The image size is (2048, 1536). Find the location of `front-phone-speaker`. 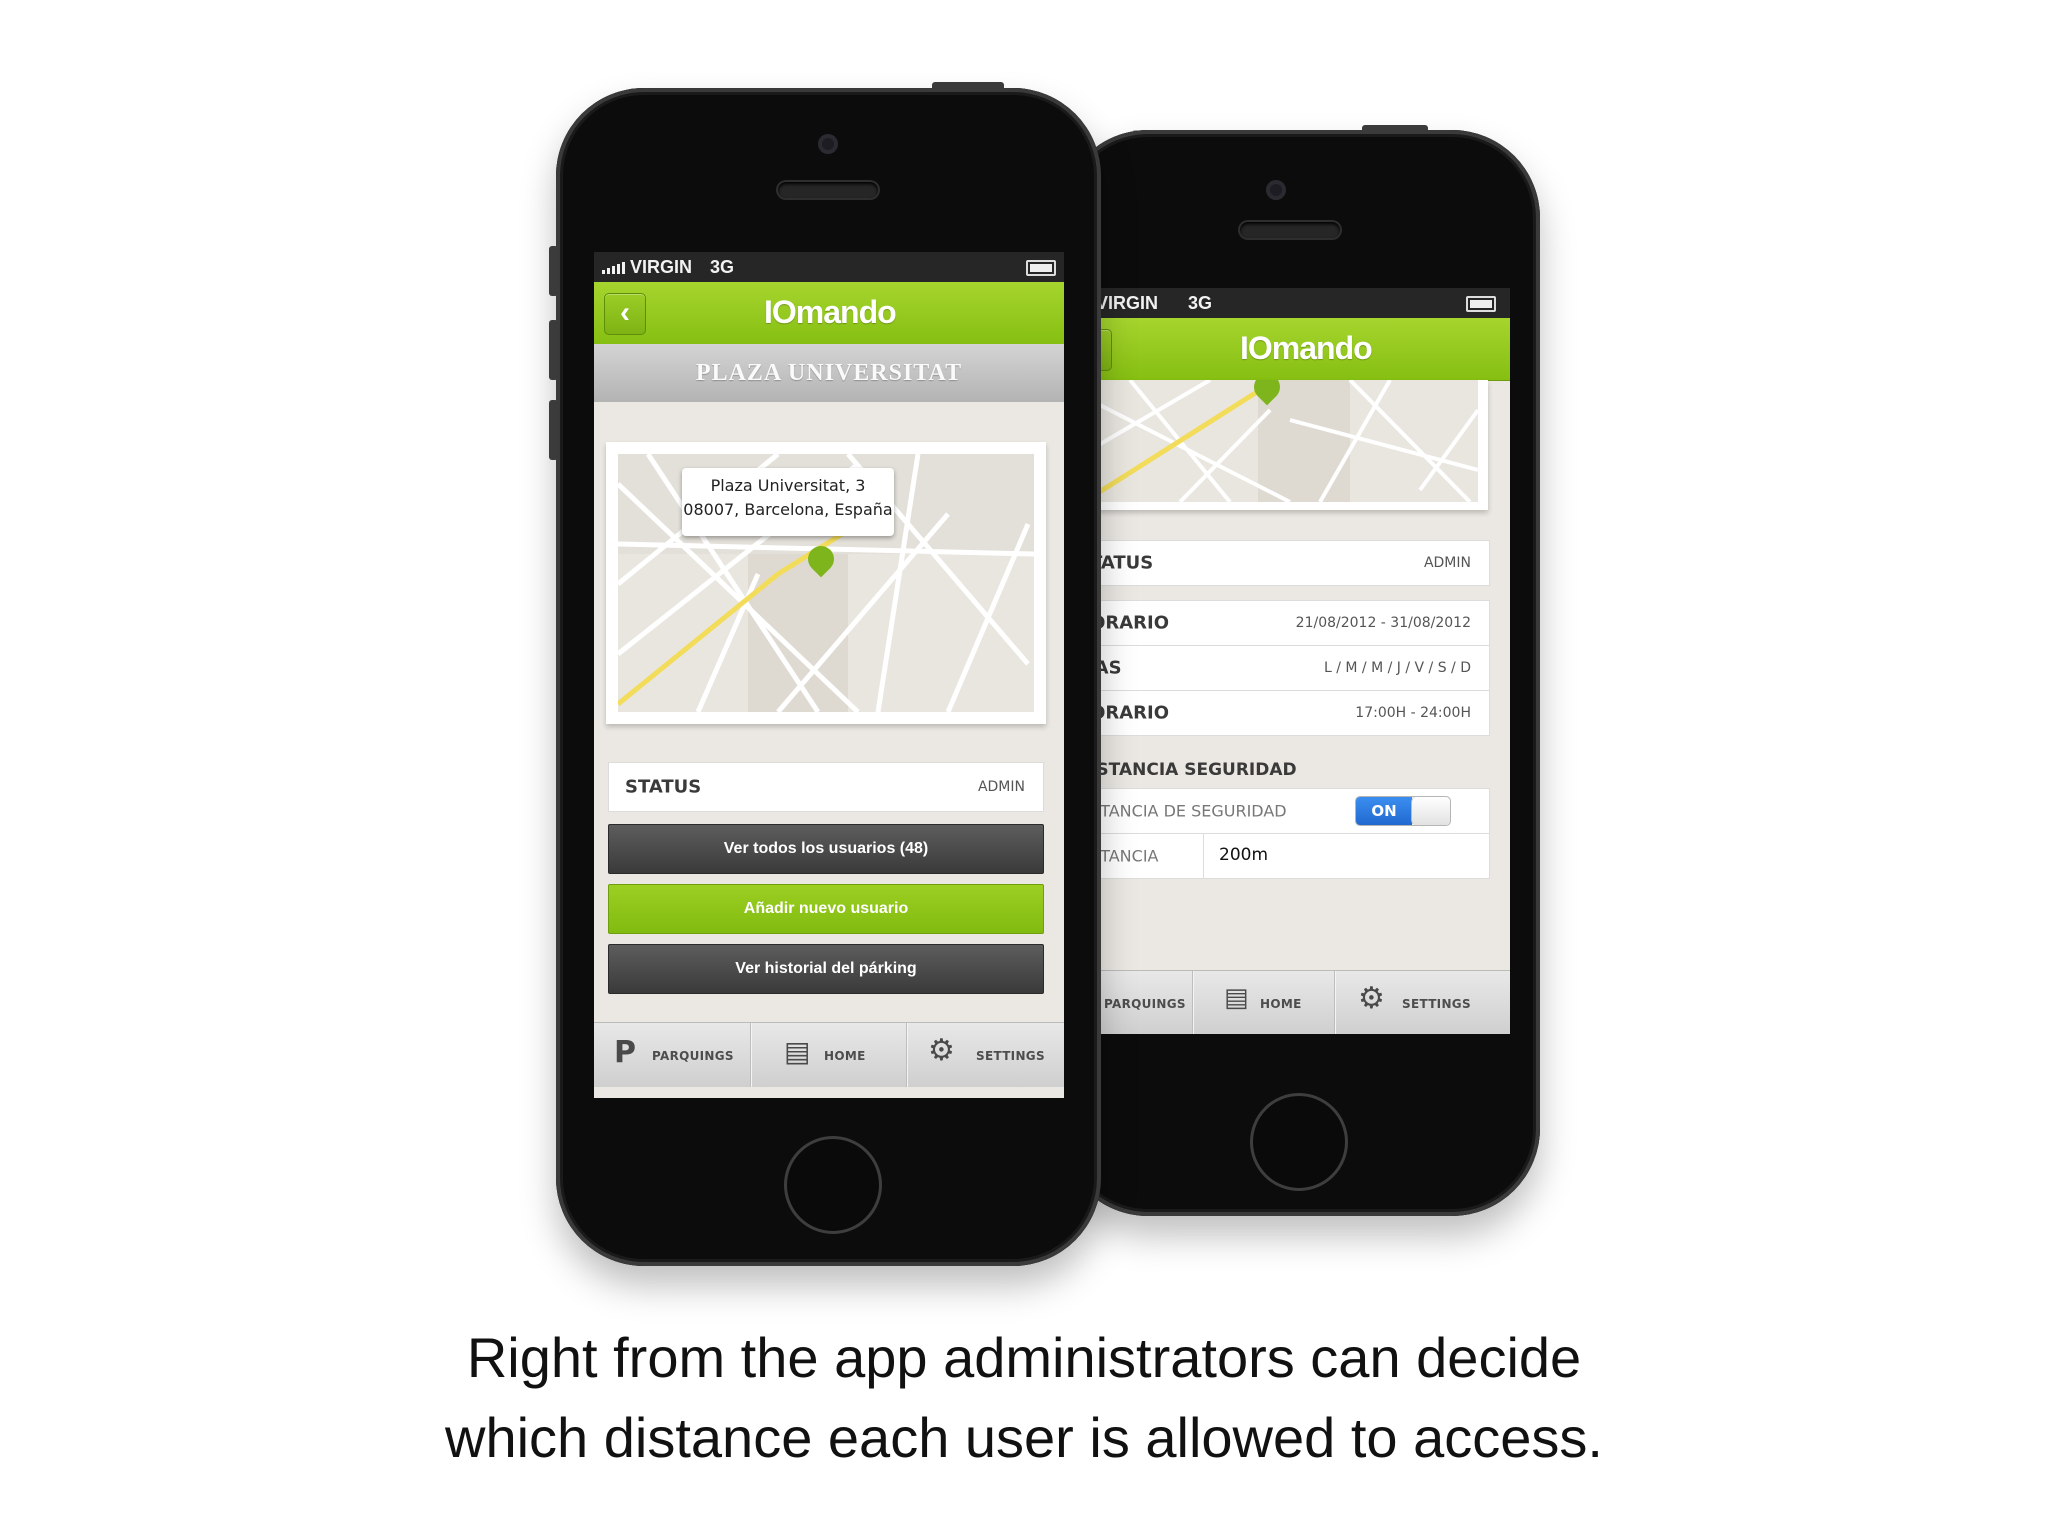

front-phone-speaker is located at coordinates (828, 190).